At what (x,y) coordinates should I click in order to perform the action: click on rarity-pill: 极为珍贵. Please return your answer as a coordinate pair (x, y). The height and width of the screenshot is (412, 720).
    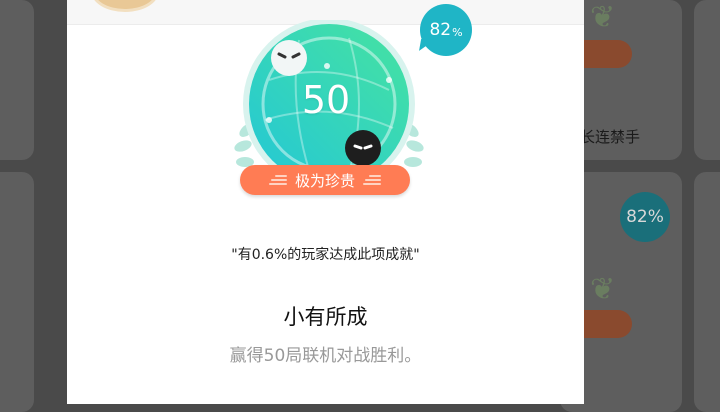
    Looking at the image, I should click on (325, 180).